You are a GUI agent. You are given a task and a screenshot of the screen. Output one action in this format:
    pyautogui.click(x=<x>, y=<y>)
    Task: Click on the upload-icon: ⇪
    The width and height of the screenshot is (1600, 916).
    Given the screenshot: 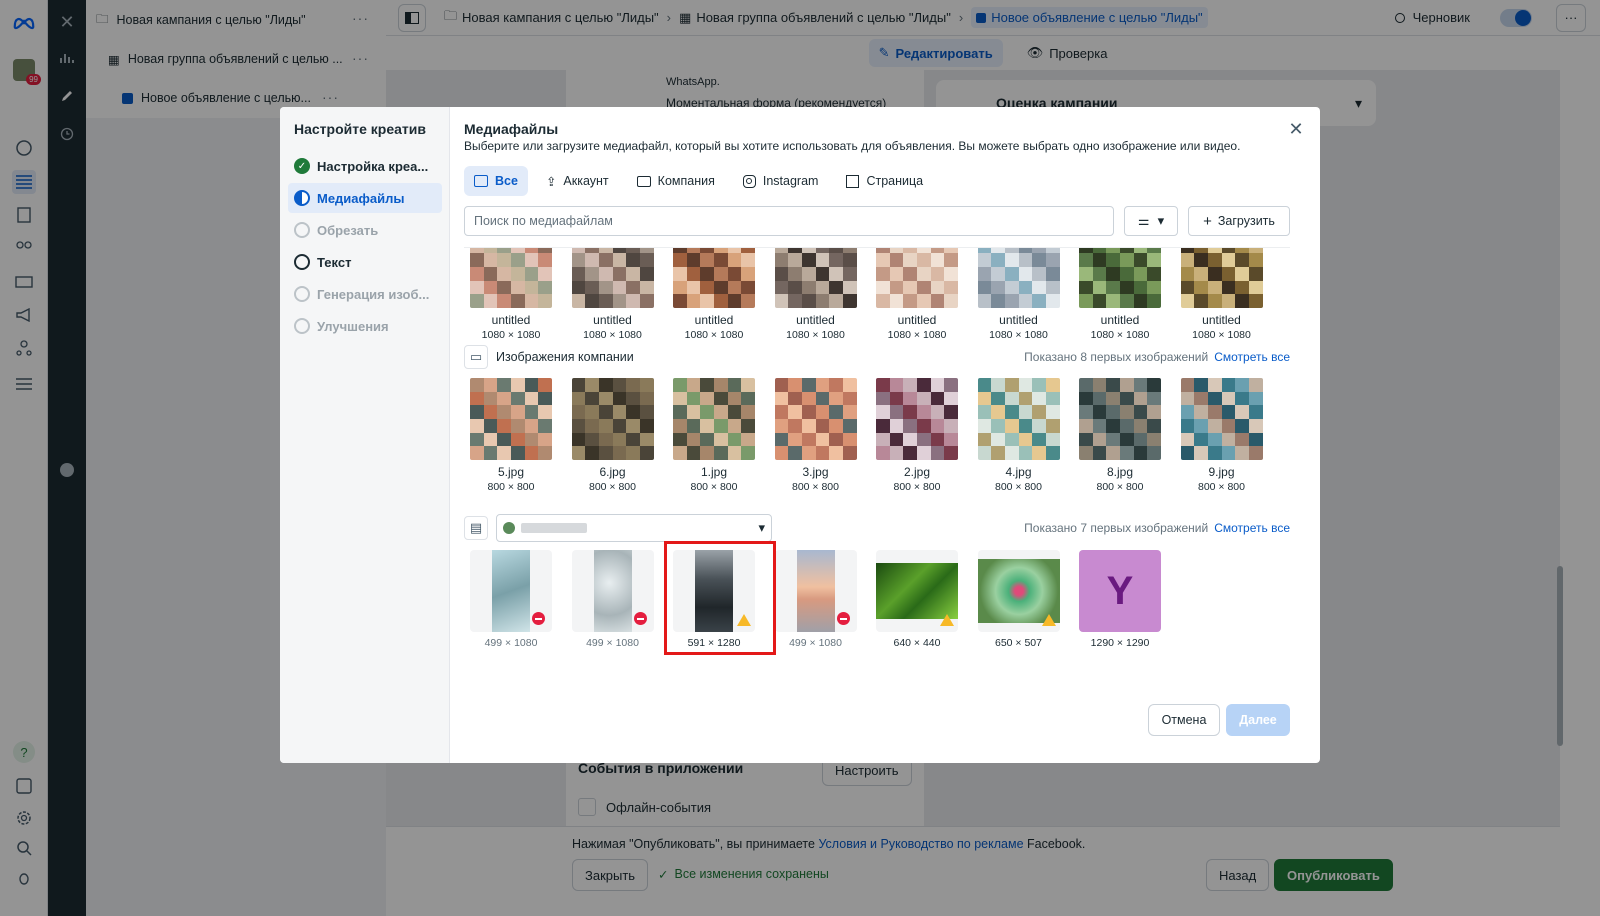 What is the action you would take?
    pyautogui.click(x=551, y=181)
    